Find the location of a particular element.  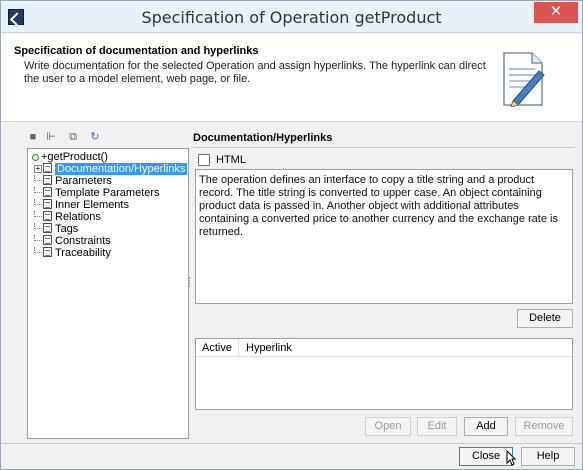

tree-item-traceability: Traceability is located at coordinates (72, 253).